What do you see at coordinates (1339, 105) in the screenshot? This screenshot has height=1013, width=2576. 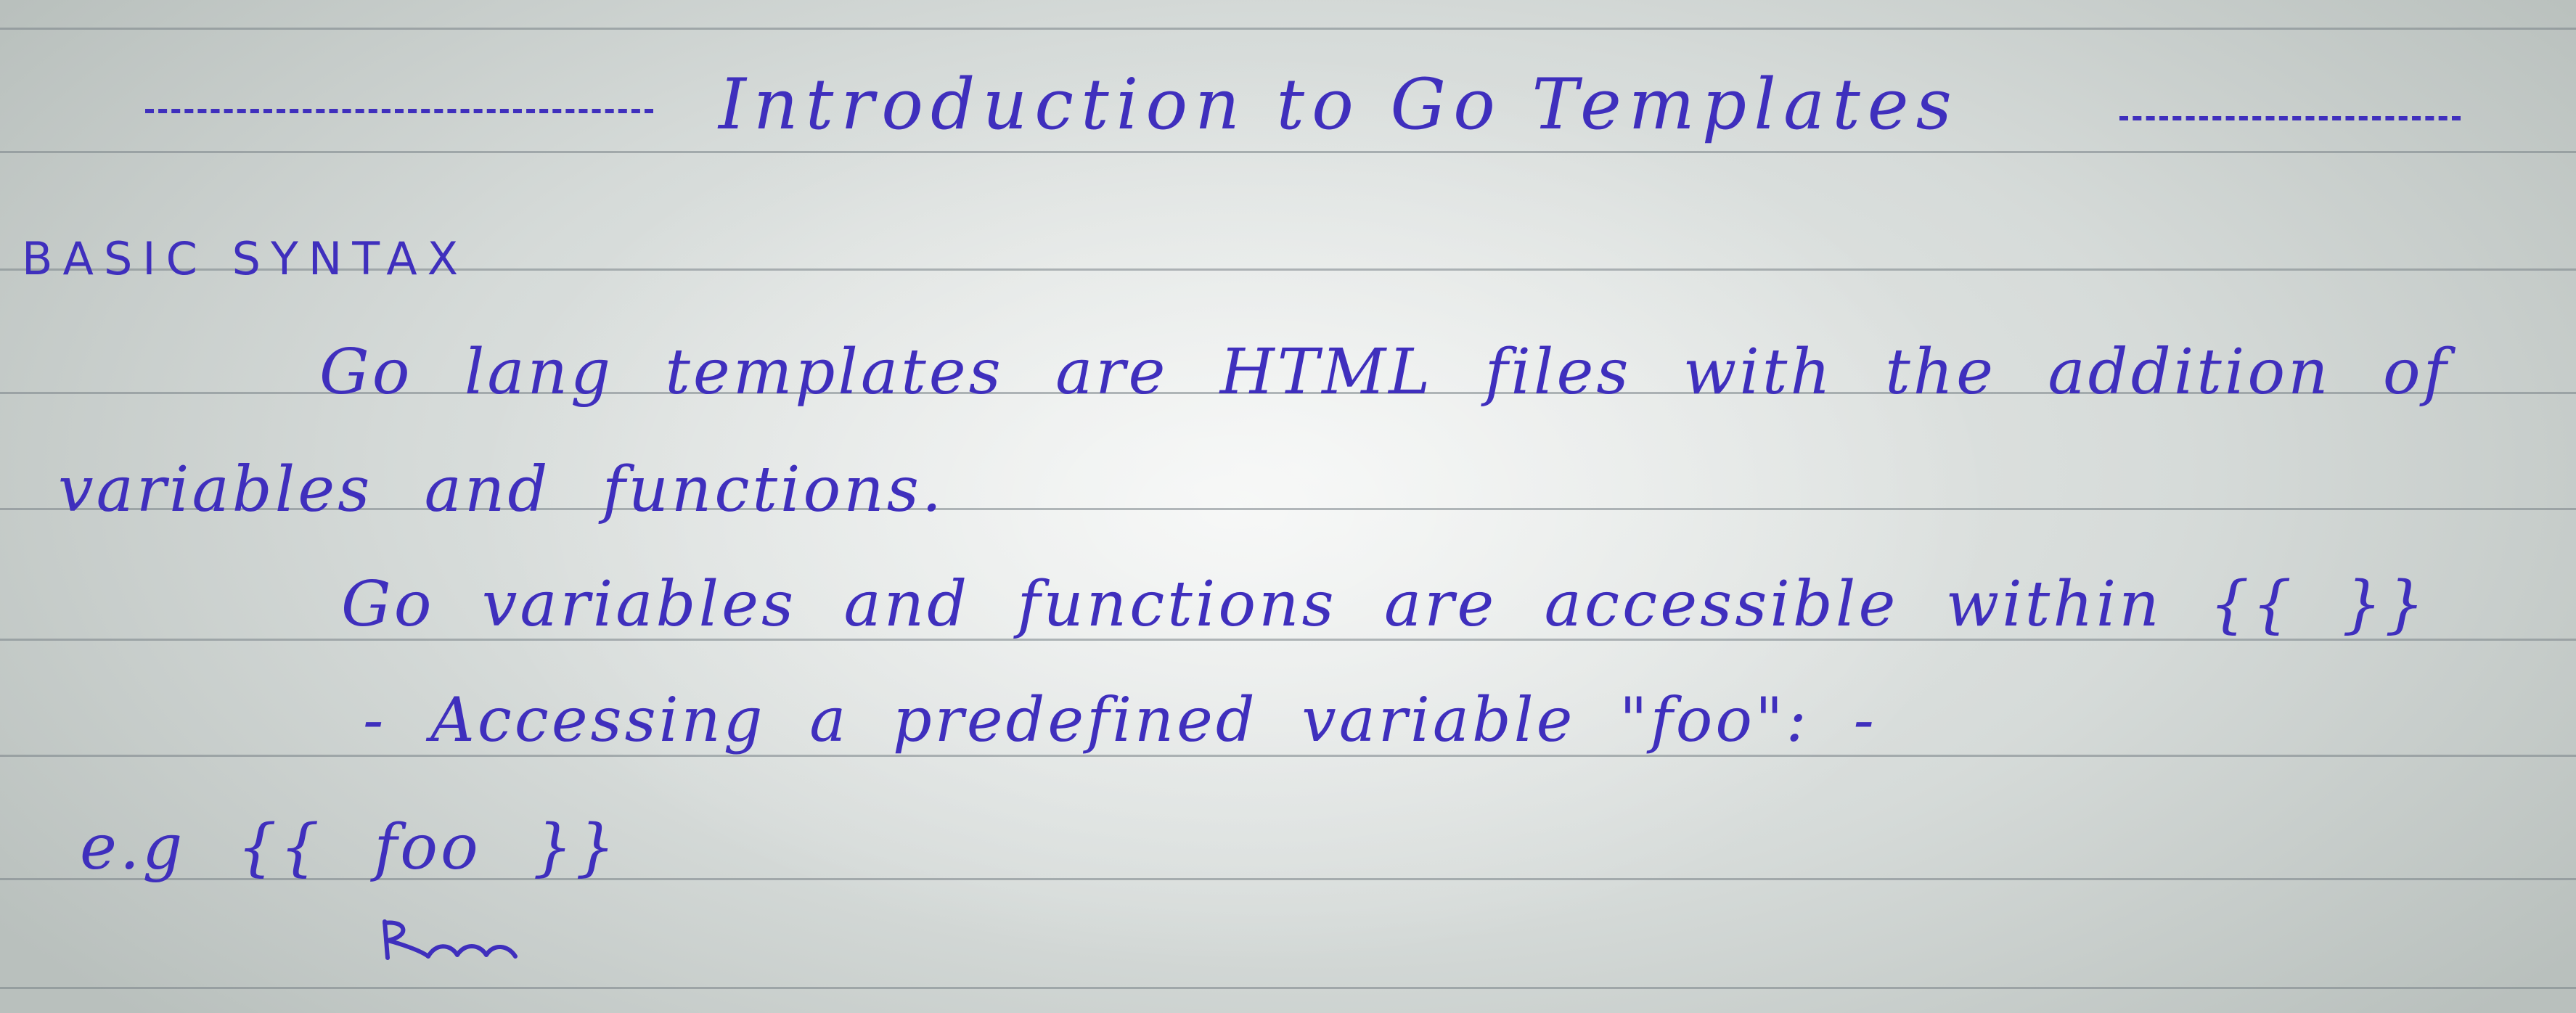 I see `page-title: Introduction to Go Templates` at bounding box center [1339, 105].